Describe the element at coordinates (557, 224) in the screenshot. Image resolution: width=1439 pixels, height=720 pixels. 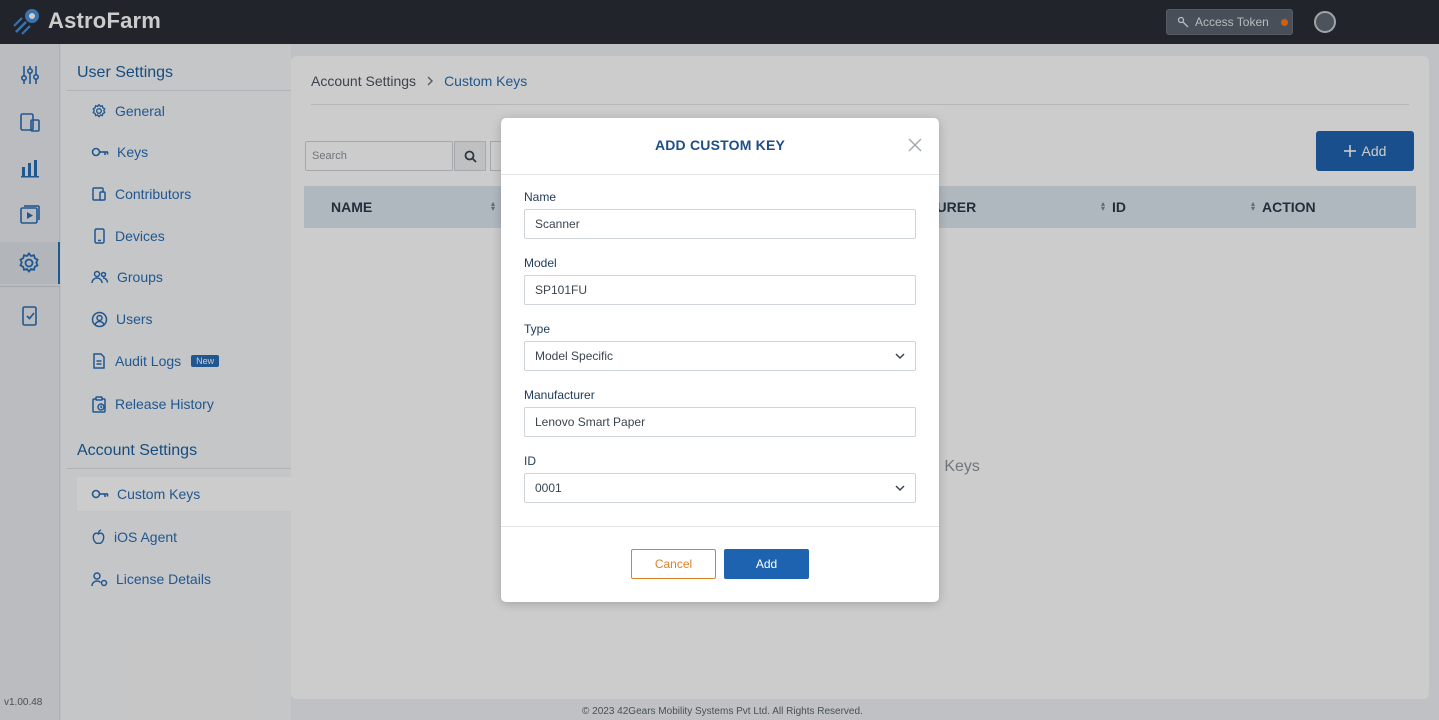
I see `name-value: Scanner` at that location.